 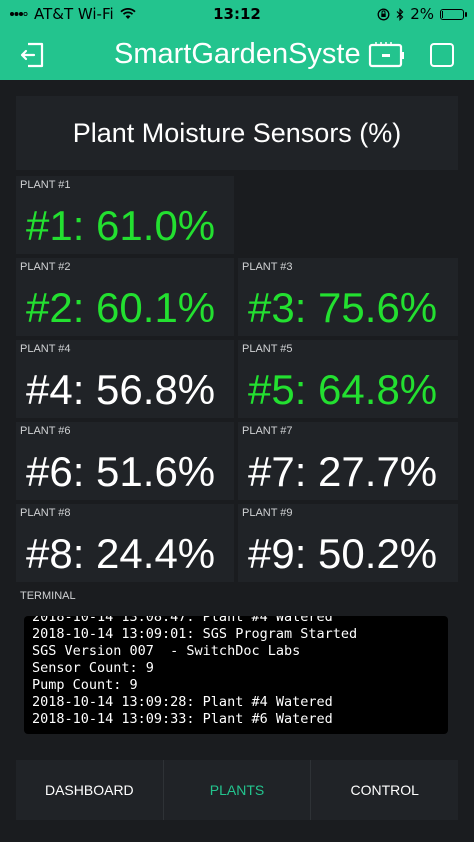 I want to click on sensor-label: PLANT #4, so click(x=45, y=349).